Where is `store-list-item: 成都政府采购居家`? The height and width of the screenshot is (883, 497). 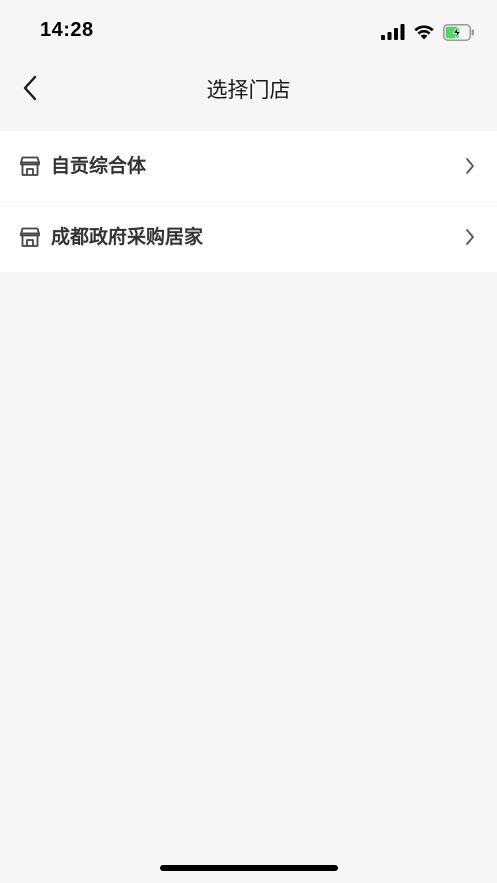
store-list-item: 成都政府采购居家 is located at coordinates (248, 236).